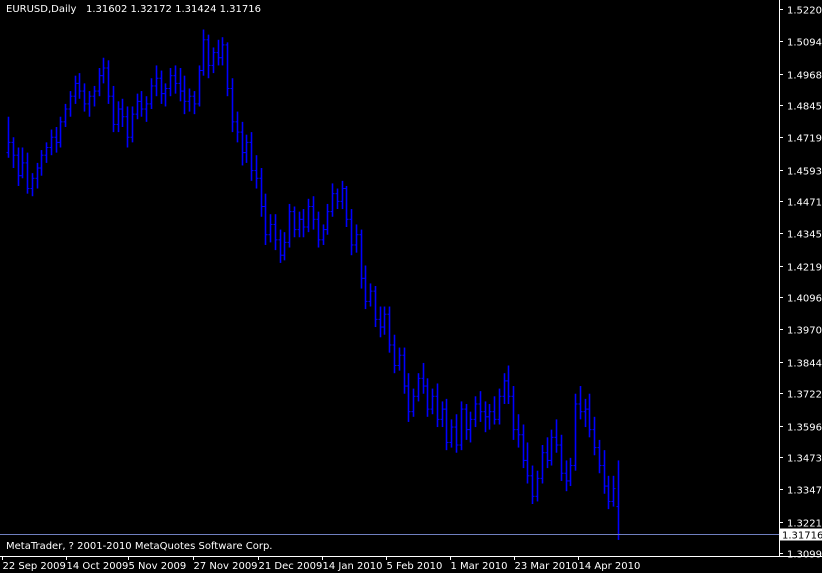 Image resolution: width=822 pixels, height=573 pixels. Describe the element at coordinates (804, 428) in the screenshot. I see `y-tick-label: 1.35960` at that location.